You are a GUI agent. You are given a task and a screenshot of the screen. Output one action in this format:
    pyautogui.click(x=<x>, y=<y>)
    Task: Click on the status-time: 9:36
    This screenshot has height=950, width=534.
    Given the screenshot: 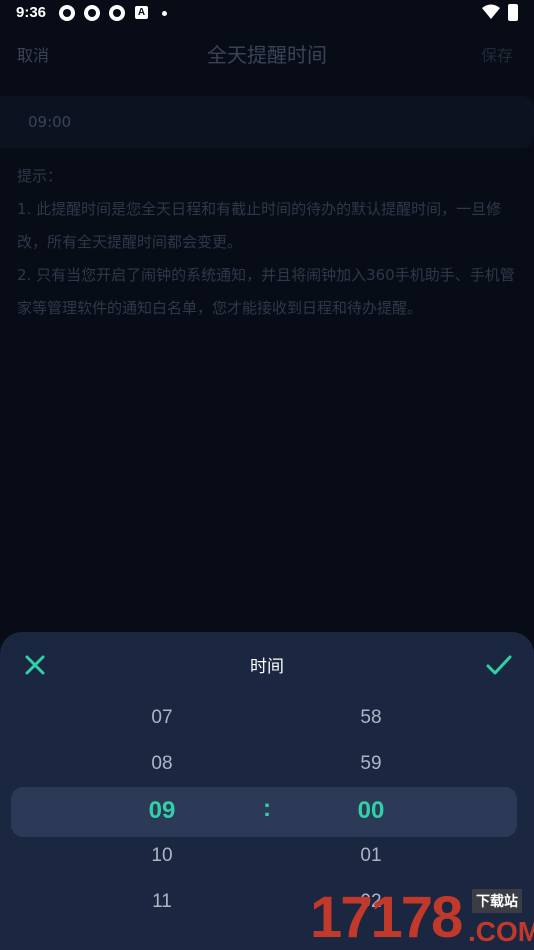 What is the action you would take?
    pyautogui.click(x=31, y=12)
    